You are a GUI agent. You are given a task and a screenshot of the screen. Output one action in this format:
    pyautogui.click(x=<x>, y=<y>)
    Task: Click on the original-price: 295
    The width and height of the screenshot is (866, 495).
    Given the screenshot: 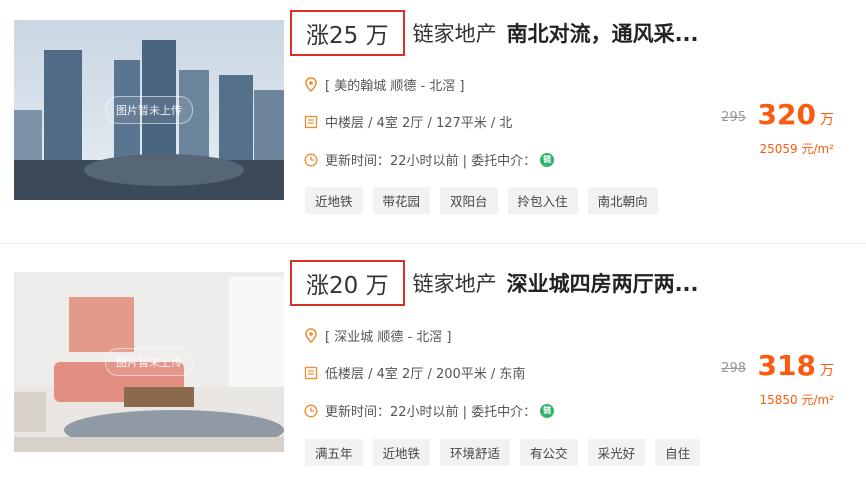 What is the action you would take?
    pyautogui.click(x=733, y=117)
    